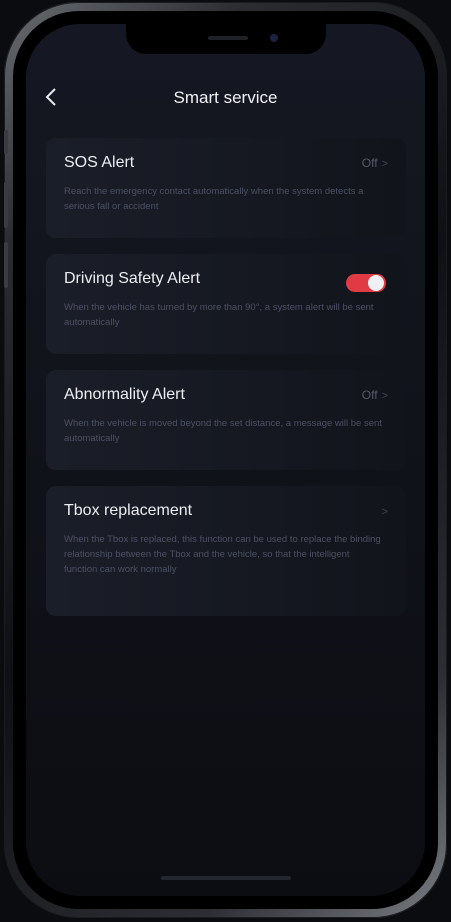 Image resolution: width=451 pixels, height=922 pixels. I want to click on header: Smart service, so click(225, 99).